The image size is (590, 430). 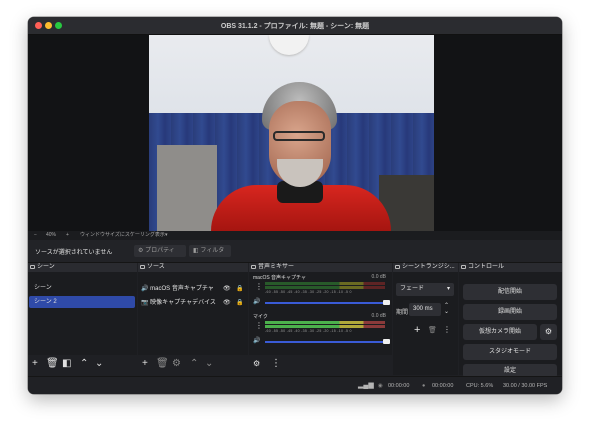 What do you see at coordinates (35, 235) in the screenshot?
I see `zoom-out-button: −` at bounding box center [35, 235].